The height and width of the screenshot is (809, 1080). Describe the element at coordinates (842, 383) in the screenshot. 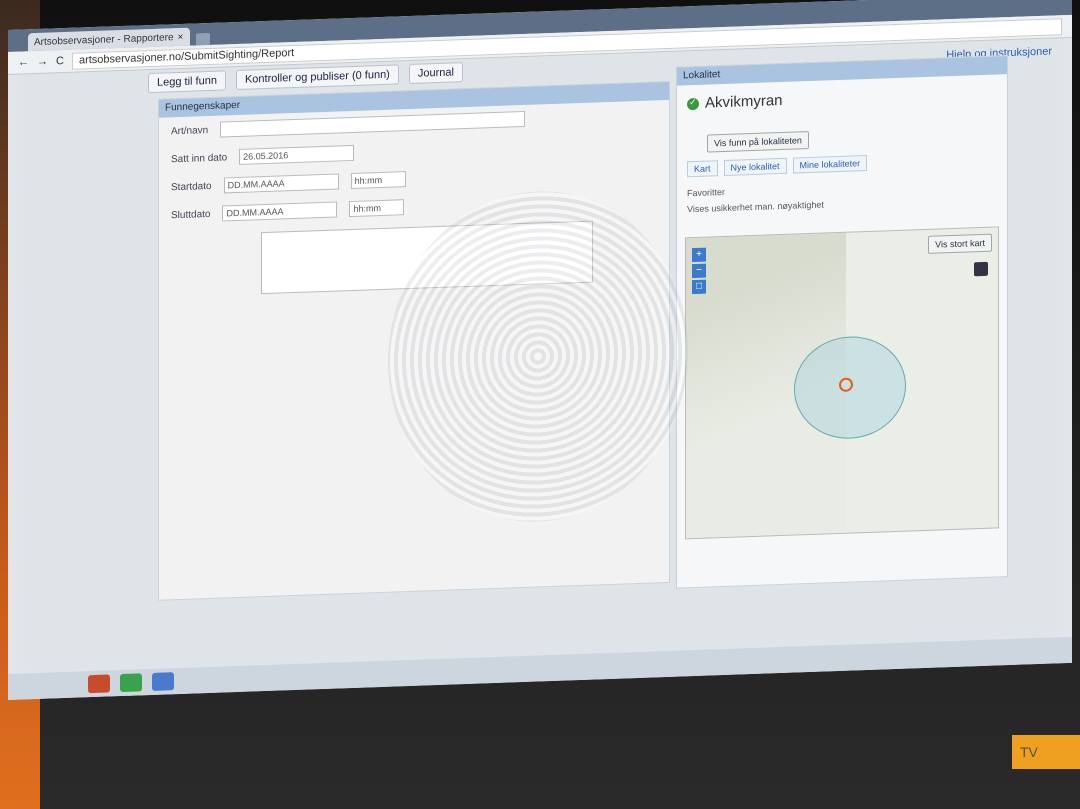

I see `location-map: + − □ Vis stort kart` at that location.